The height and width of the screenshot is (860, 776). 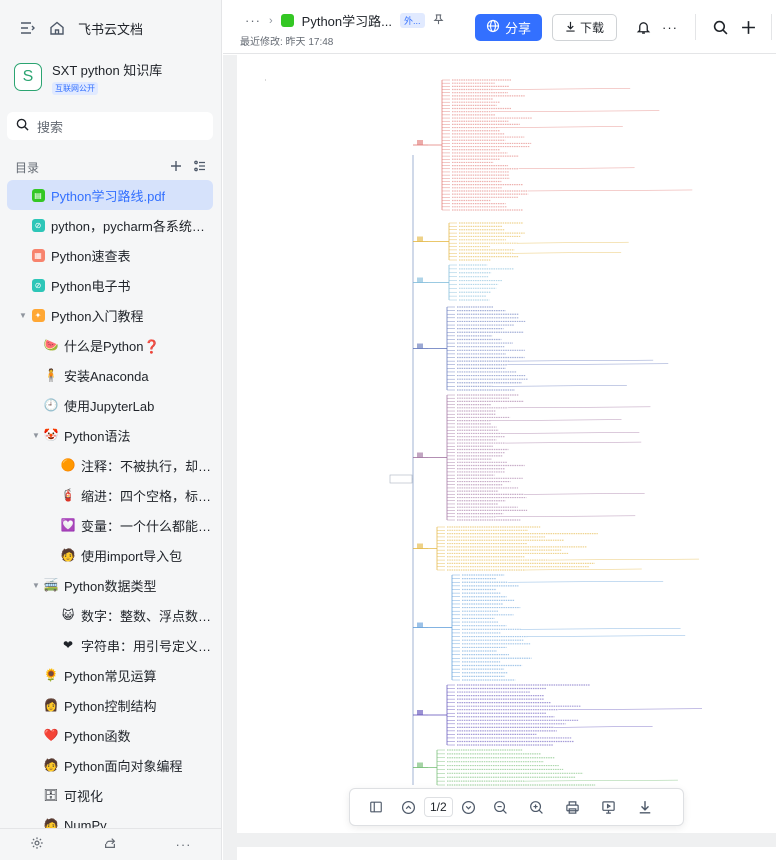 What do you see at coordinates (110, 705) in the screenshot?
I see `tree-item: 👩 Python控制结构` at bounding box center [110, 705].